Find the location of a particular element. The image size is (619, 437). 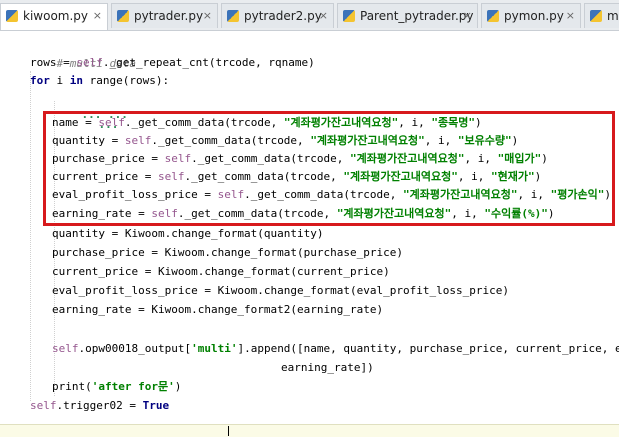

tab-label: my is located at coordinates (613, 16).